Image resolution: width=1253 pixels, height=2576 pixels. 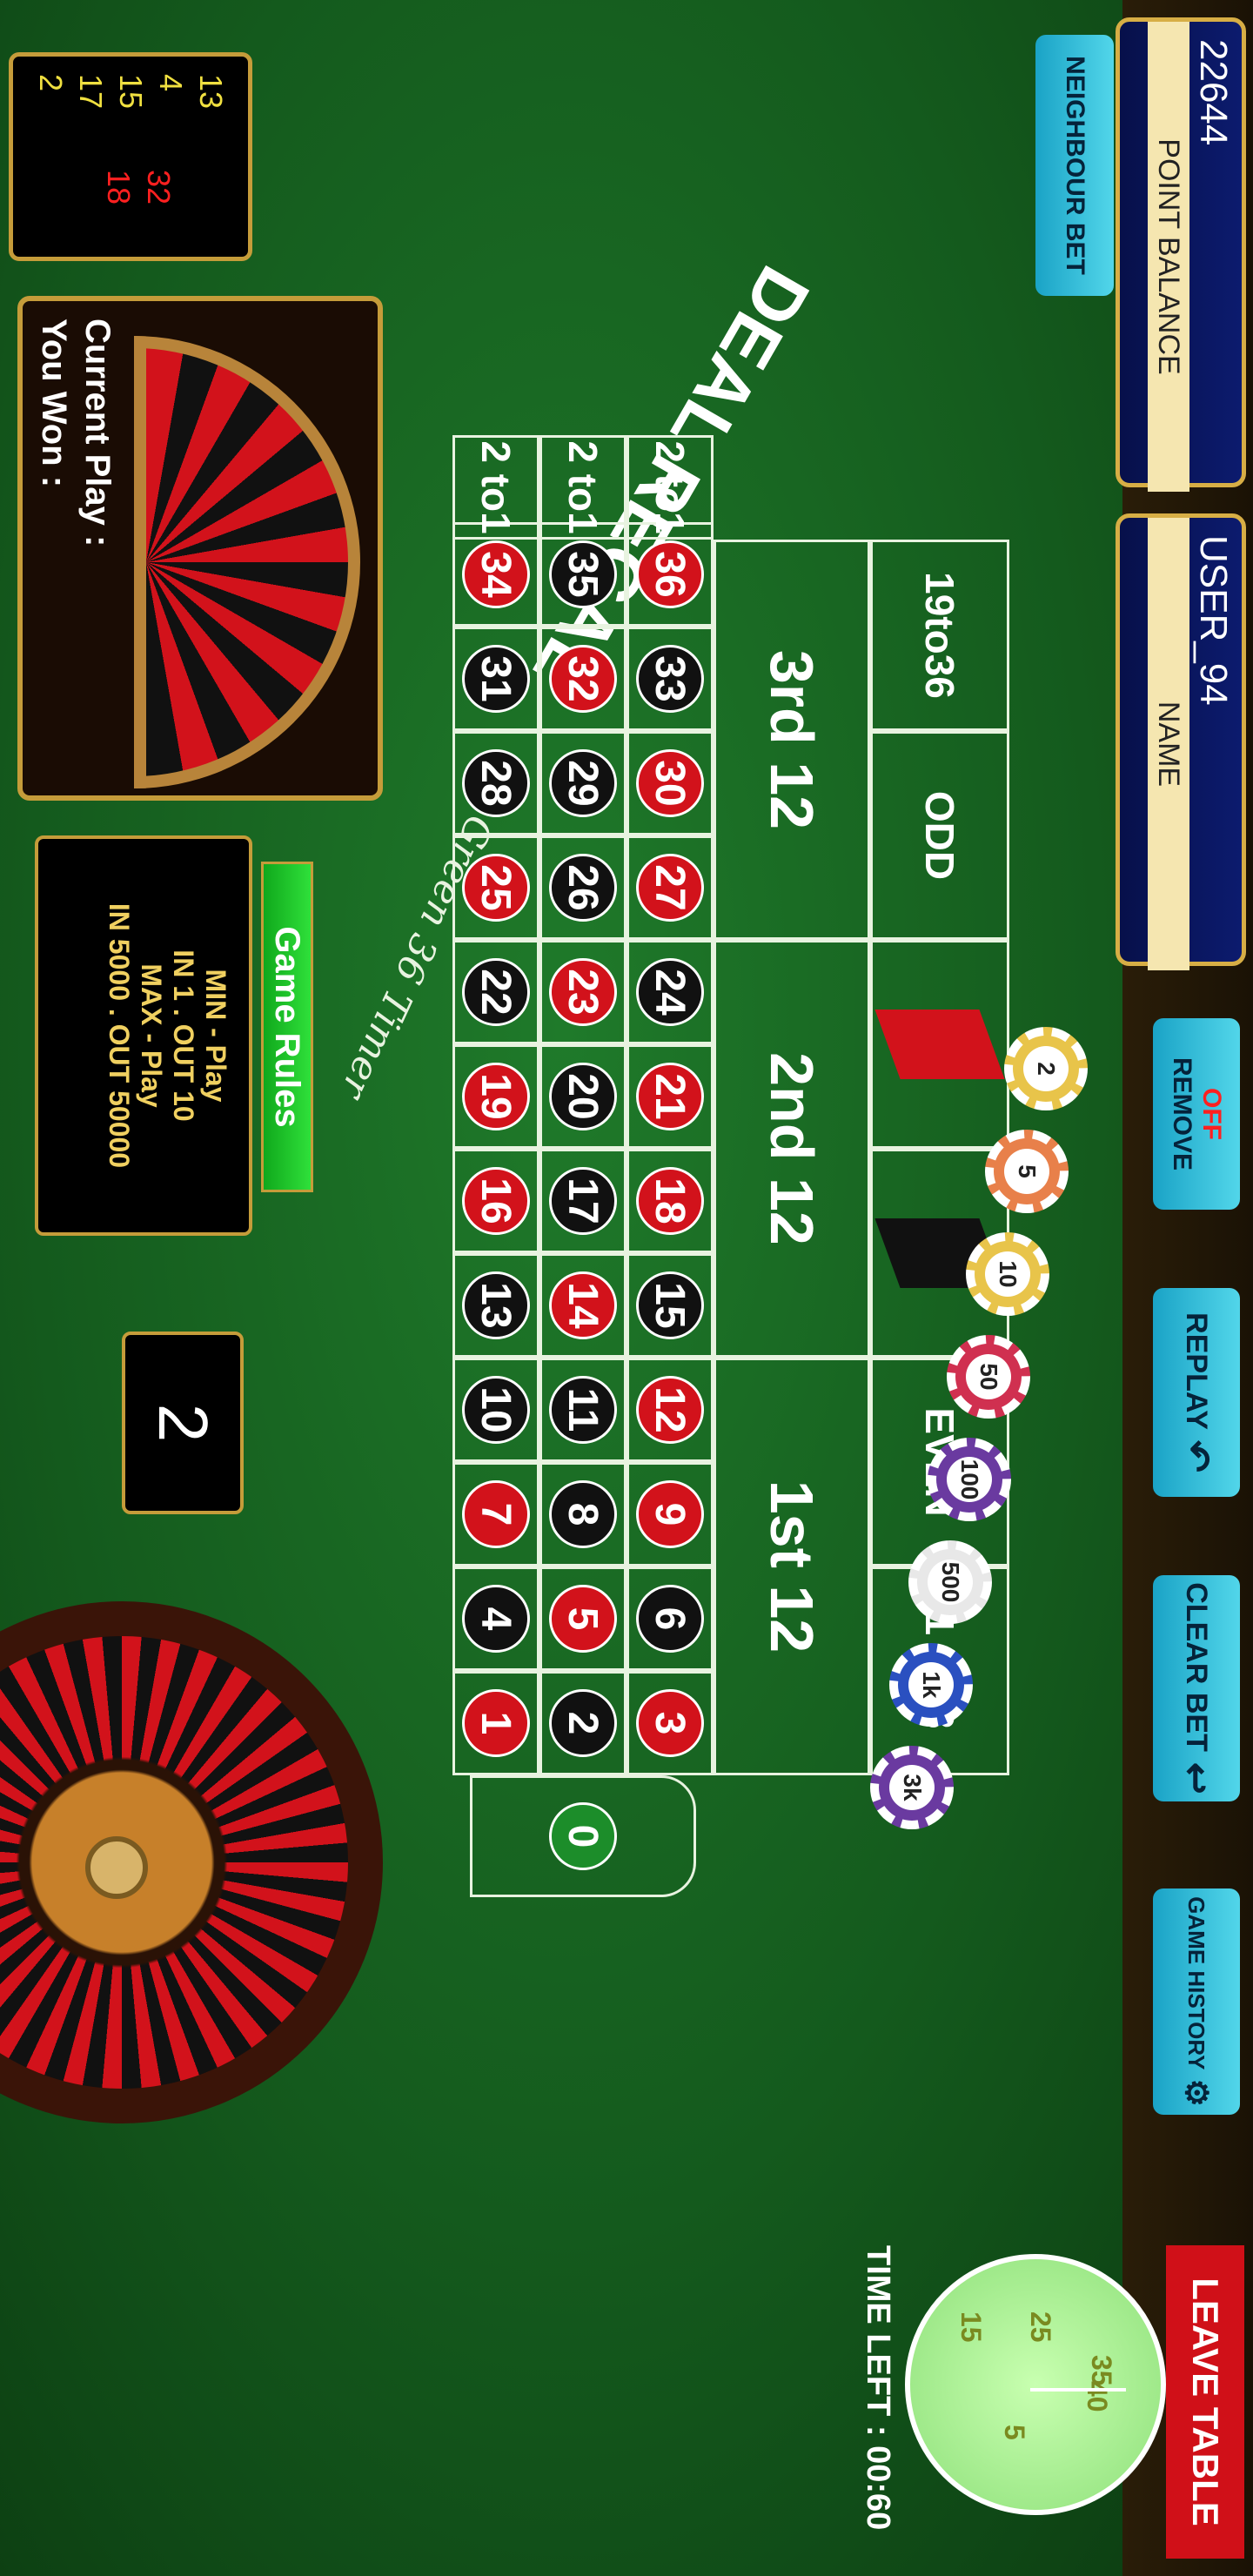 I want to click on number-8: 8, so click(x=583, y=1514).